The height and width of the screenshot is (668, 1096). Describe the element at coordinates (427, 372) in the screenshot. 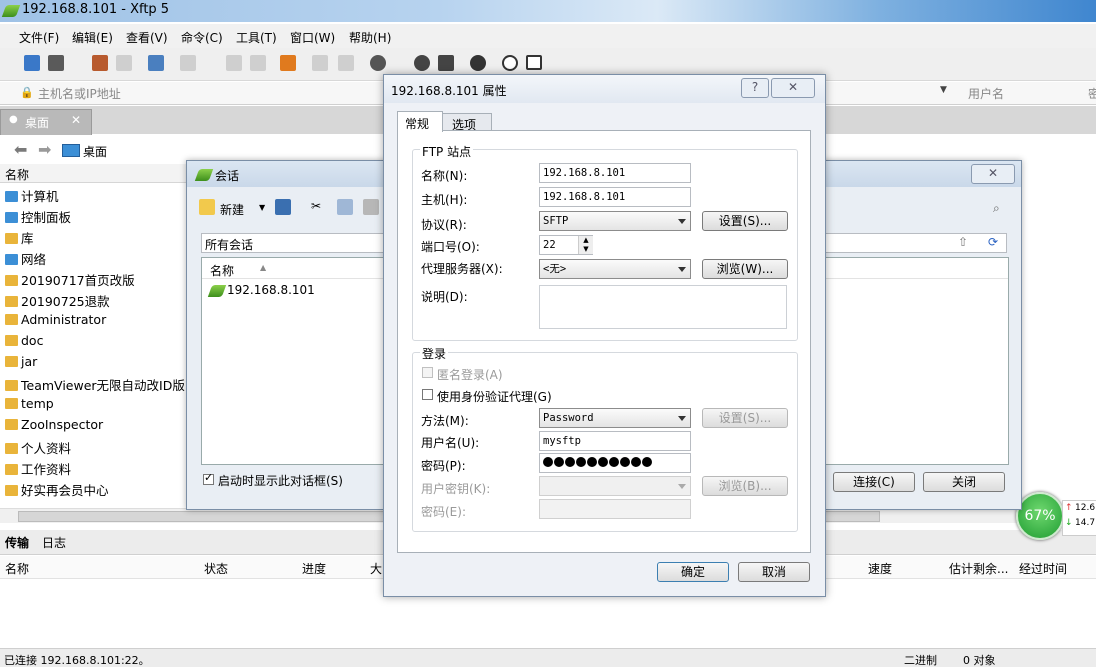

I see `anonymous-checkbox` at that location.